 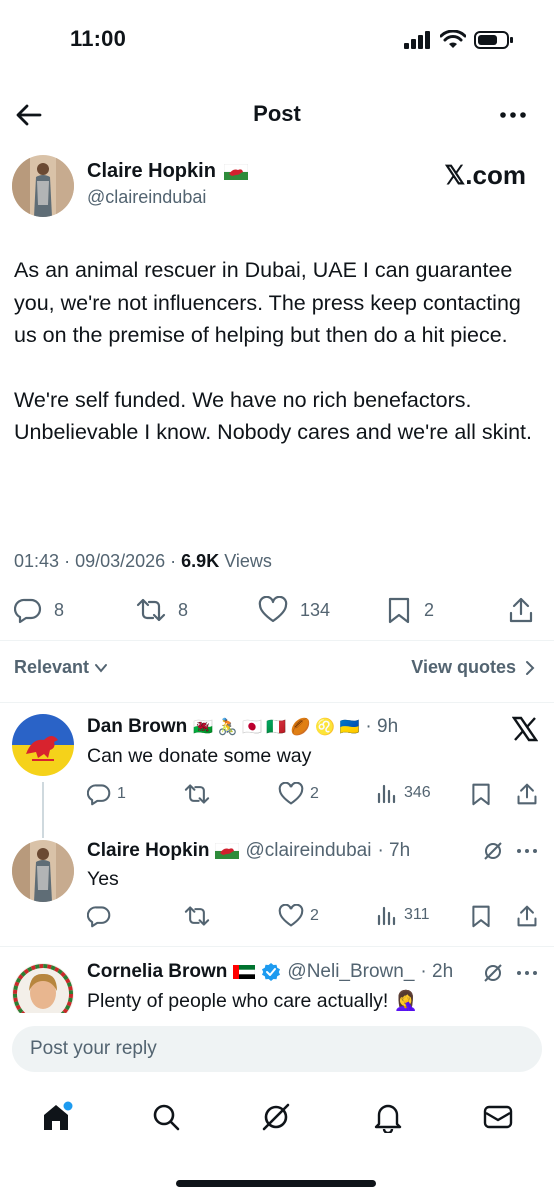 What do you see at coordinates (99, 916) in the screenshot?
I see `reply-reply-button` at bounding box center [99, 916].